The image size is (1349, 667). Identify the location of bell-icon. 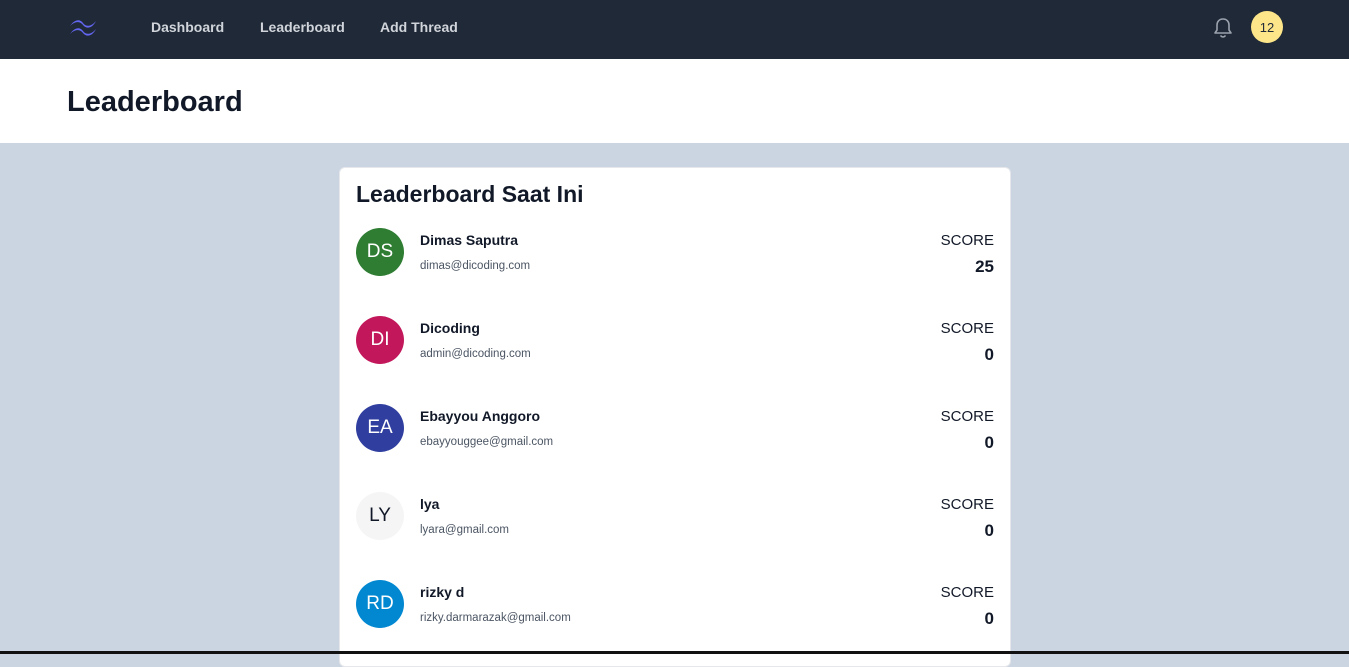
(1223, 28).